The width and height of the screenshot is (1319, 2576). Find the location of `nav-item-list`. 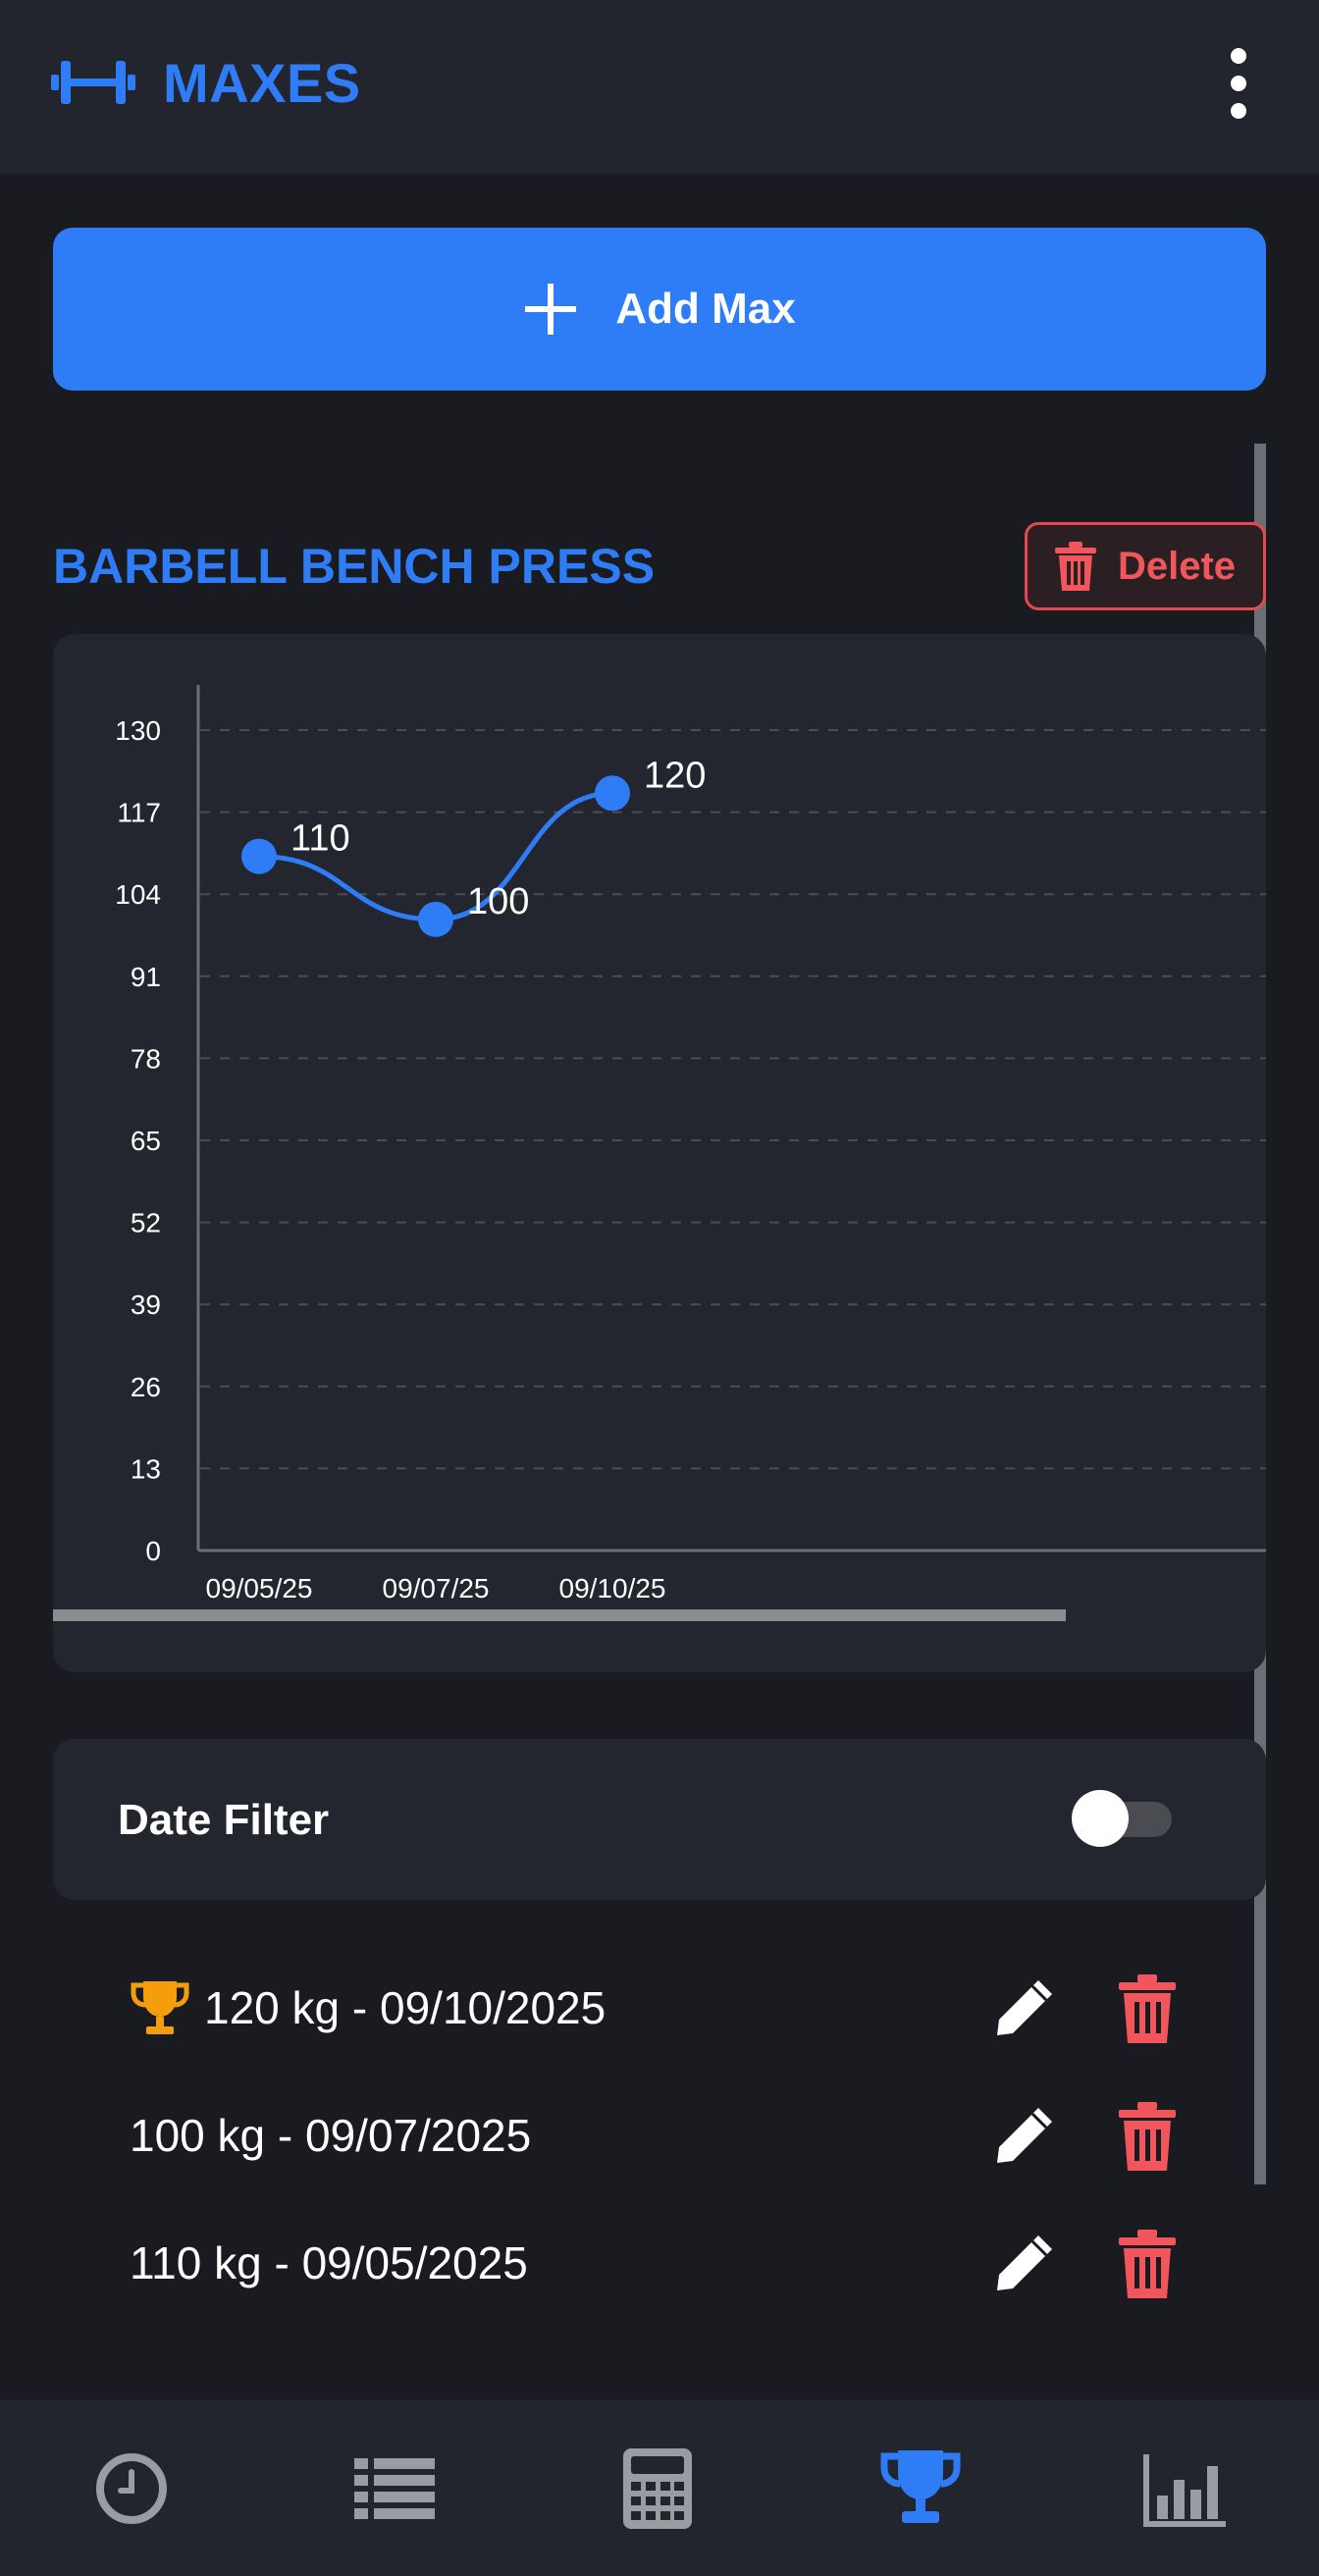

nav-item-list is located at coordinates (394, 2488).